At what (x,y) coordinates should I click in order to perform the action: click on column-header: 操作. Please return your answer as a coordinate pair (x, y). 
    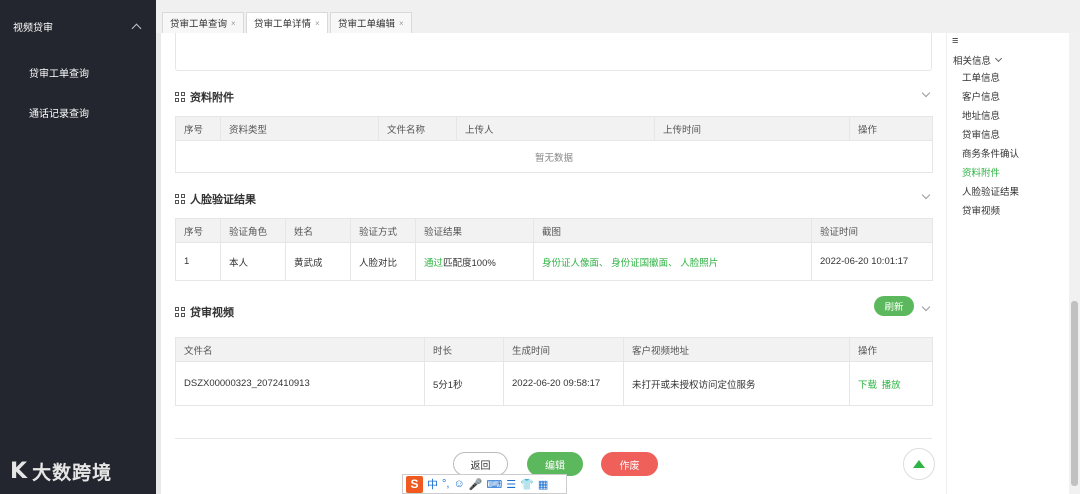
    Looking at the image, I should click on (891, 128).